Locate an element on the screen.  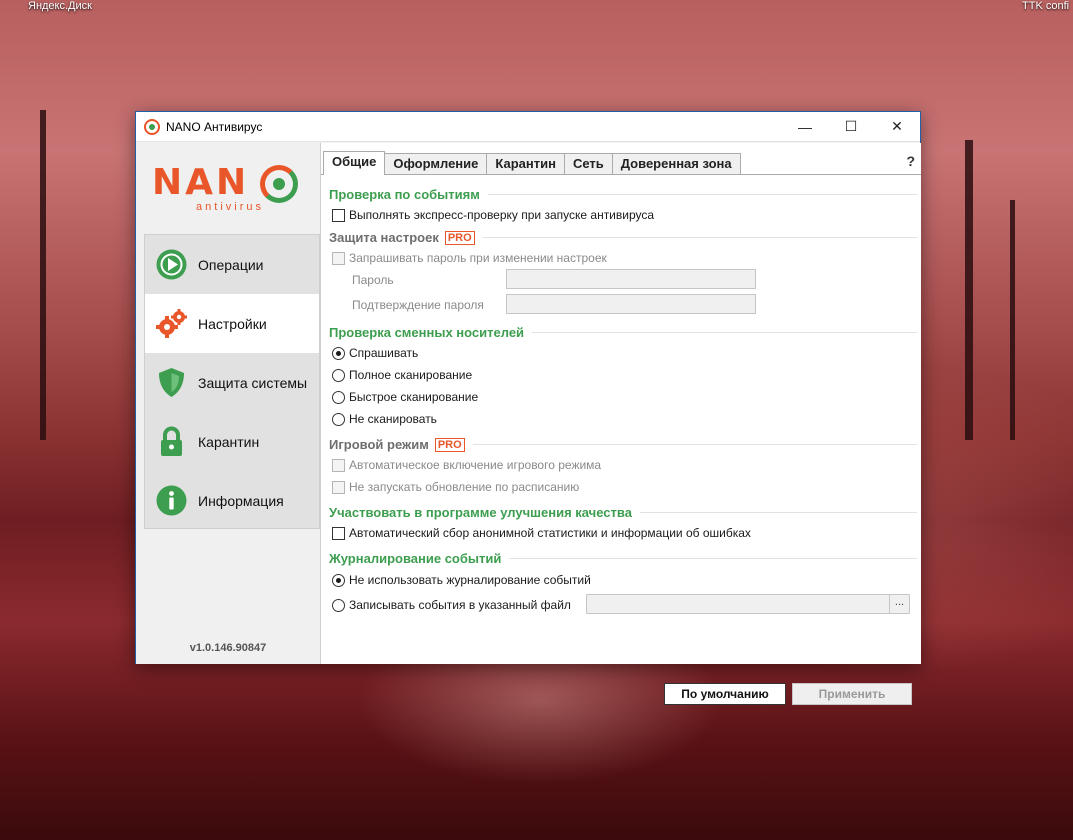
checkbox-label: Автоматическое включение игрового режима is located at coordinates (475, 465).